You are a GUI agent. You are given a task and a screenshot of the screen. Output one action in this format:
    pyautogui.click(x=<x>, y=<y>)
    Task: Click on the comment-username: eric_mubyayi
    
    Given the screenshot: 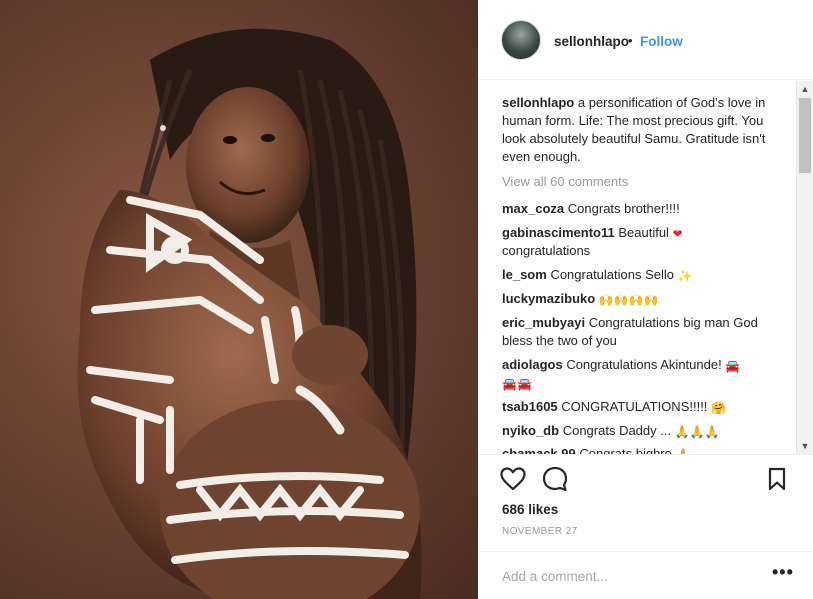 What is the action you would take?
    pyautogui.click(x=543, y=322)
    